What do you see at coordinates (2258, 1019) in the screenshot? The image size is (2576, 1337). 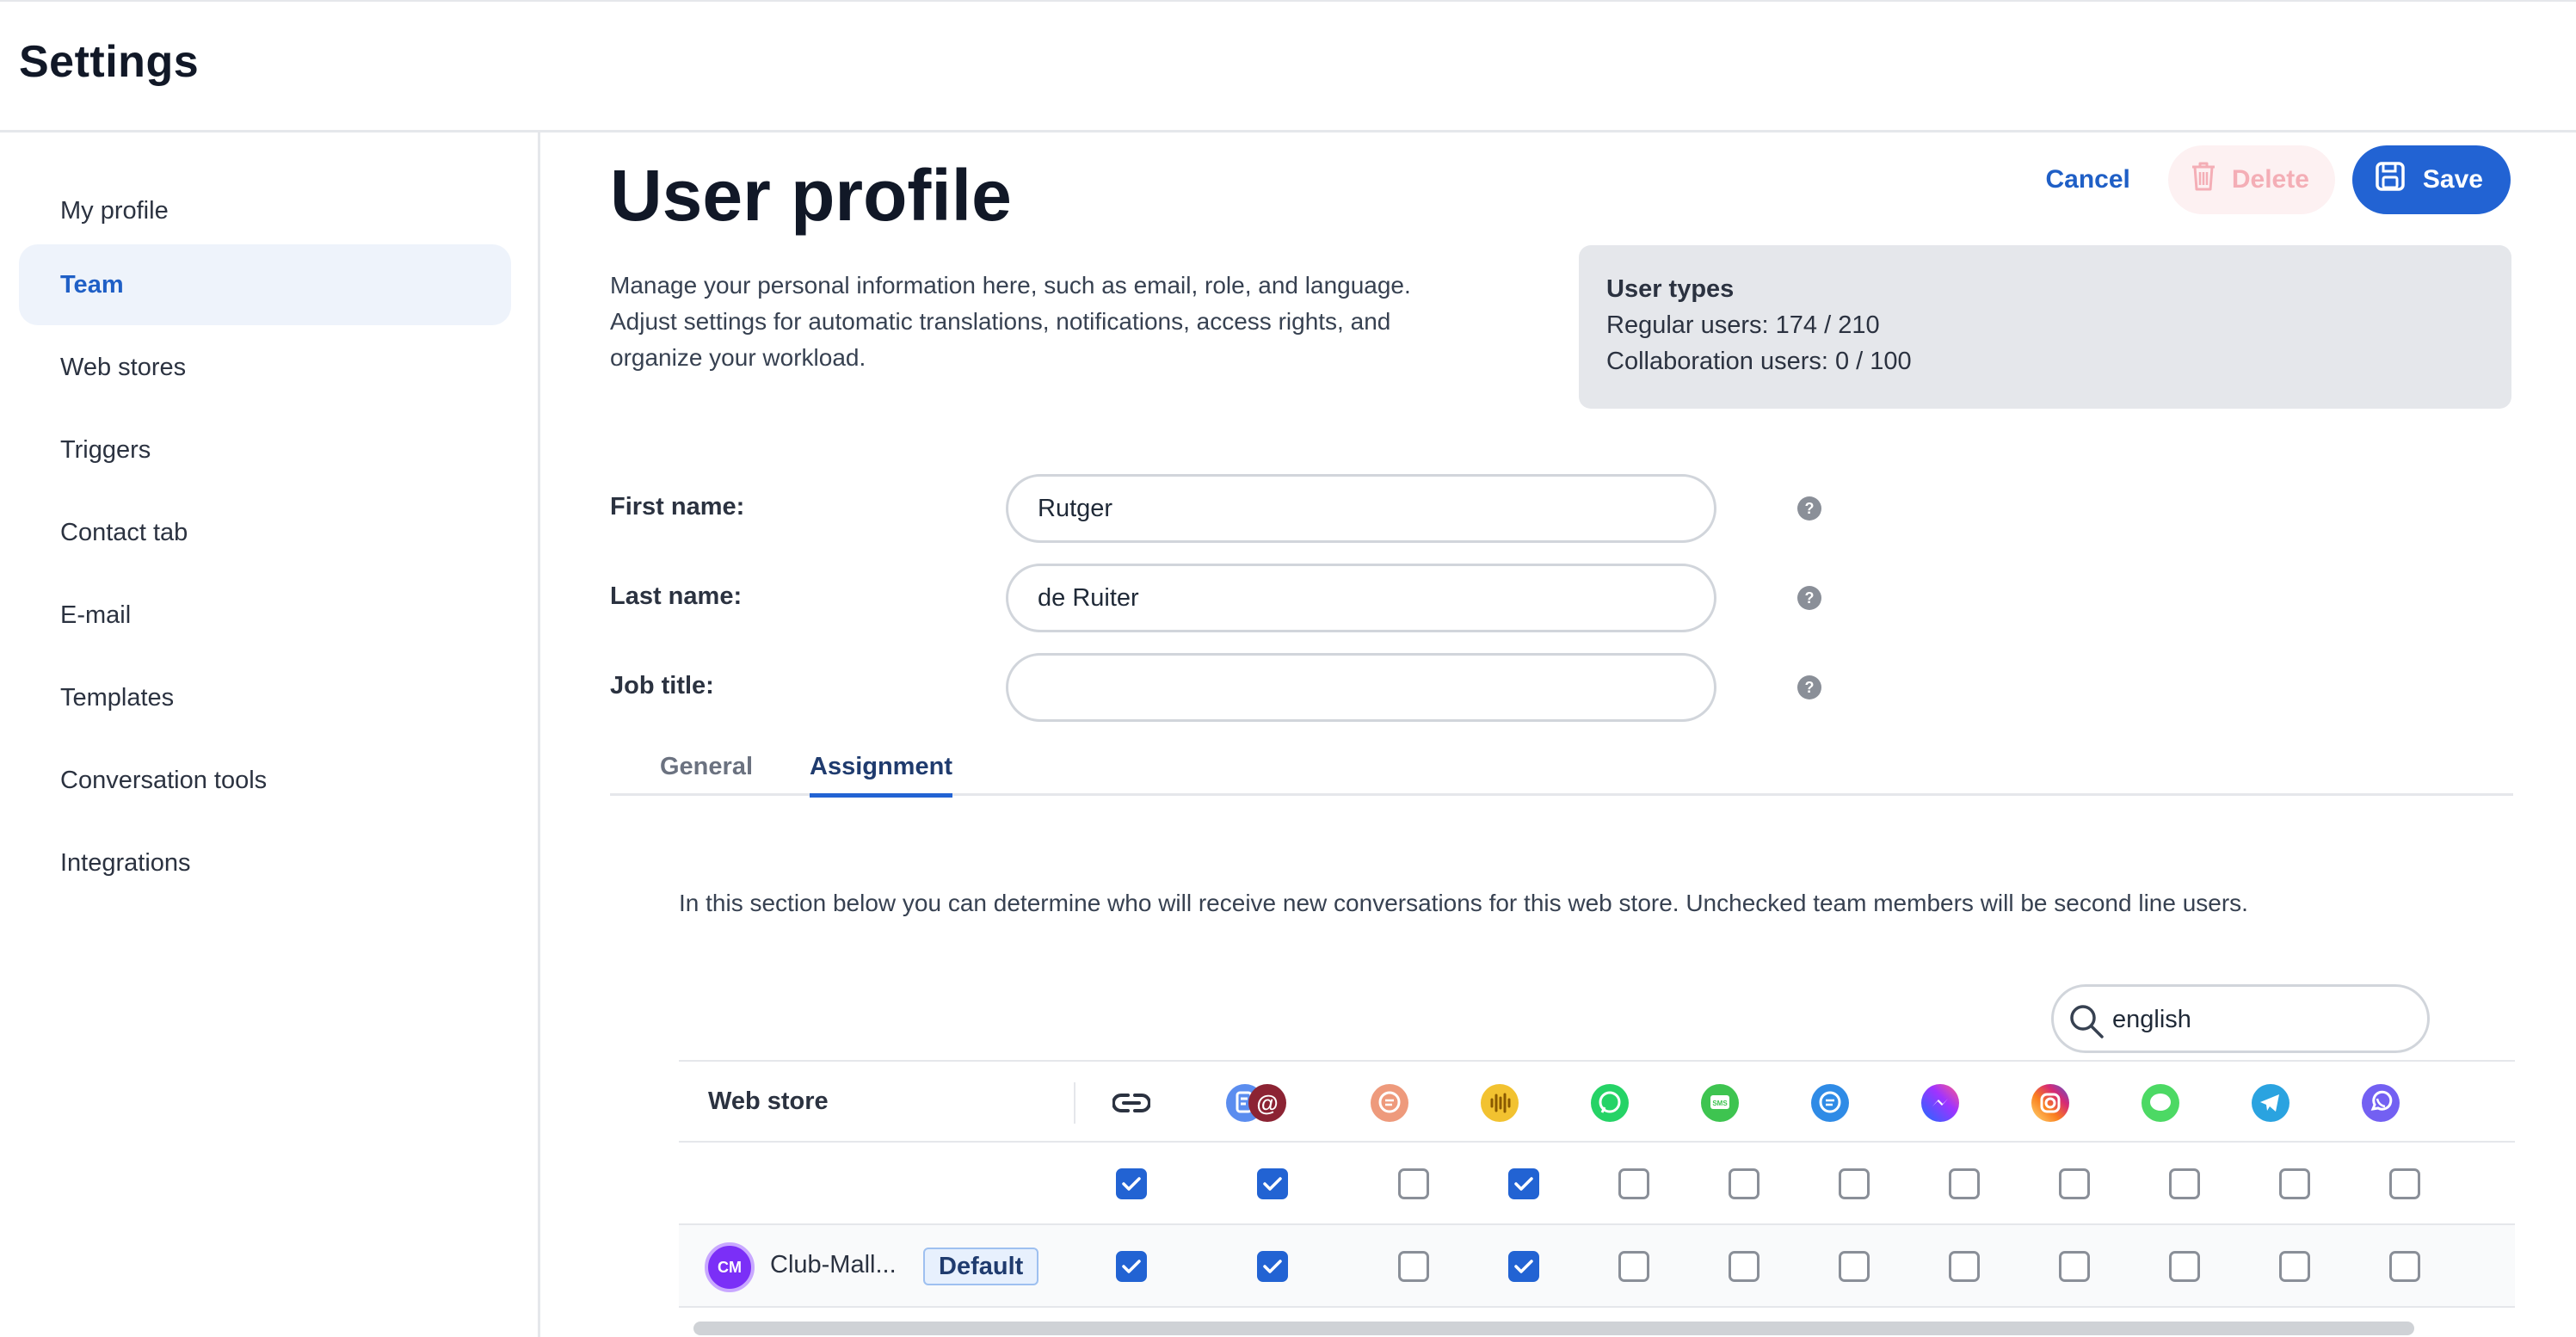 I see `search-input` at bounding box center [2258, 1019].